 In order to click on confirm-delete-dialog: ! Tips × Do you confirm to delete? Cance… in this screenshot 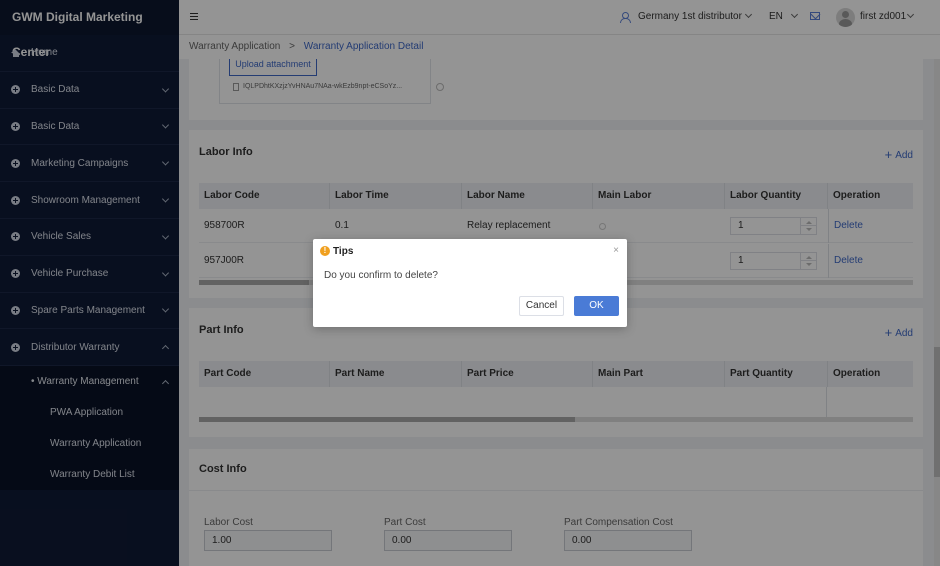, I will do `click(470, 283)`.